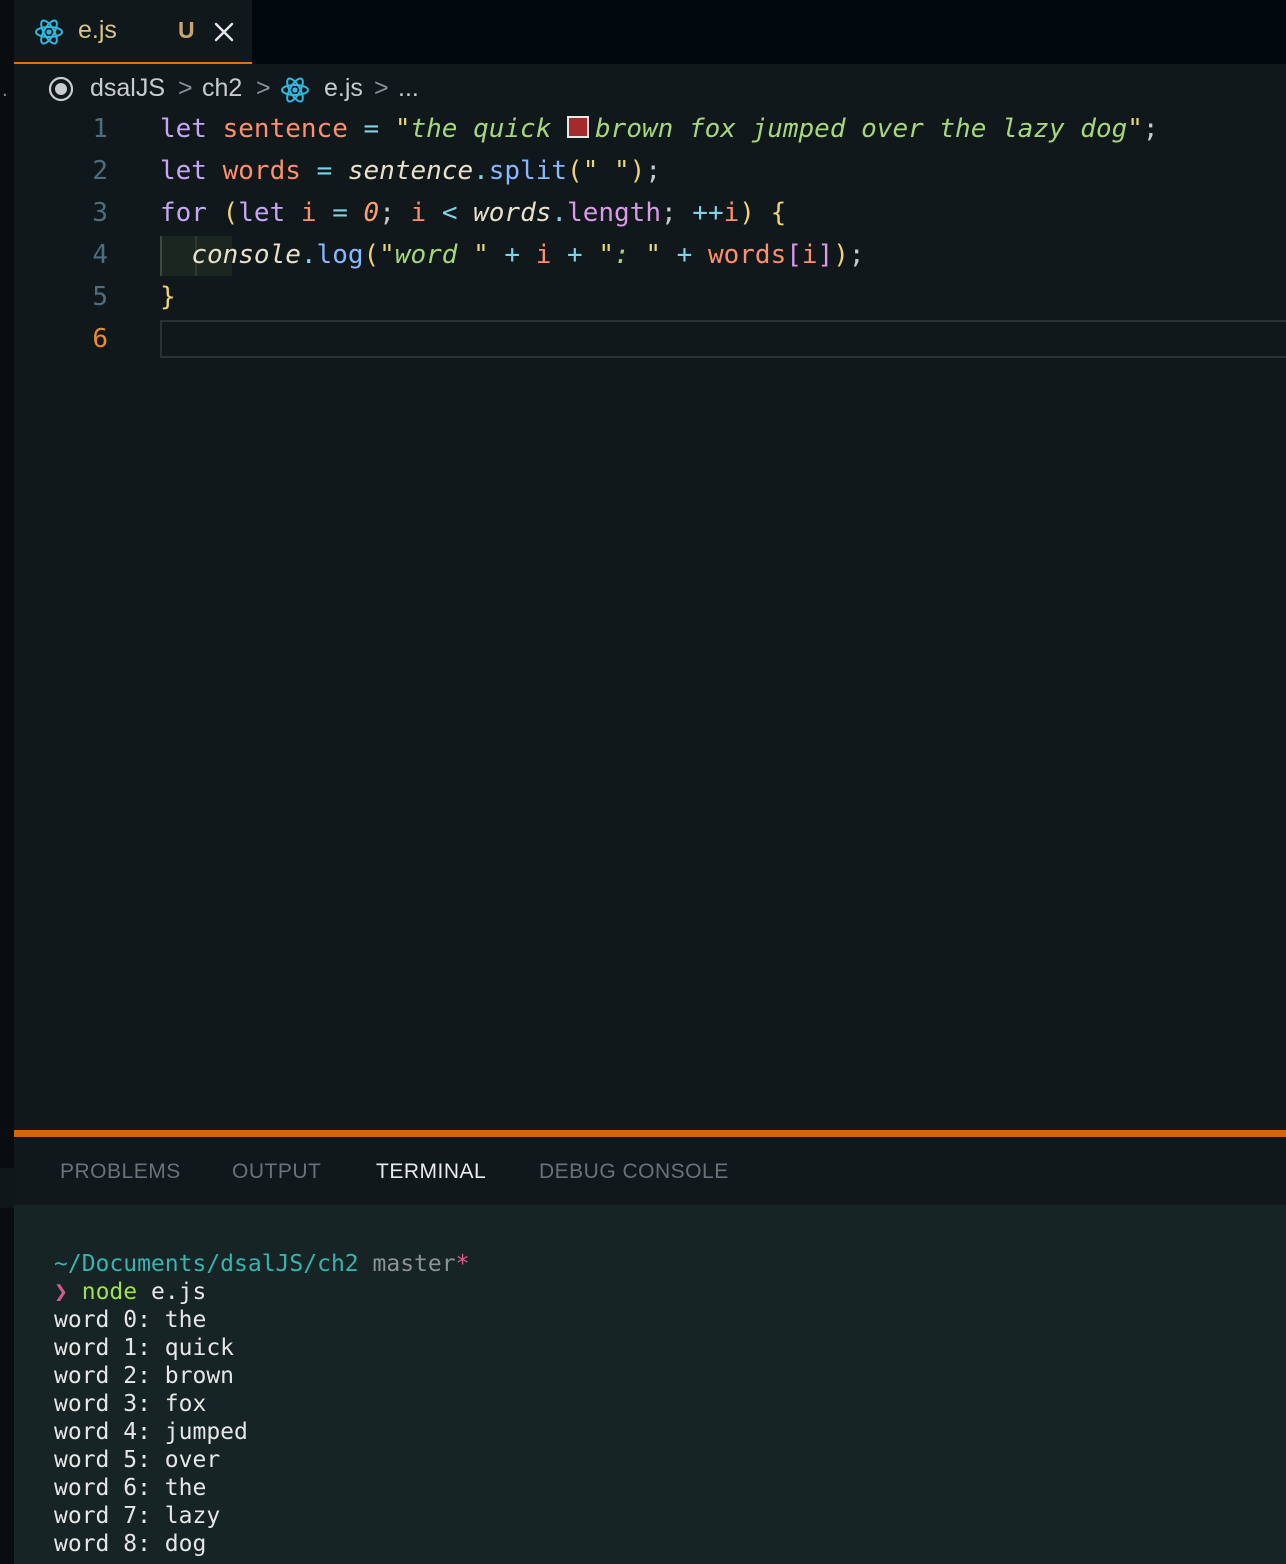  Describe the element at coordinates (246, 255) in the screenshot. I see `code-token: console` at that location.